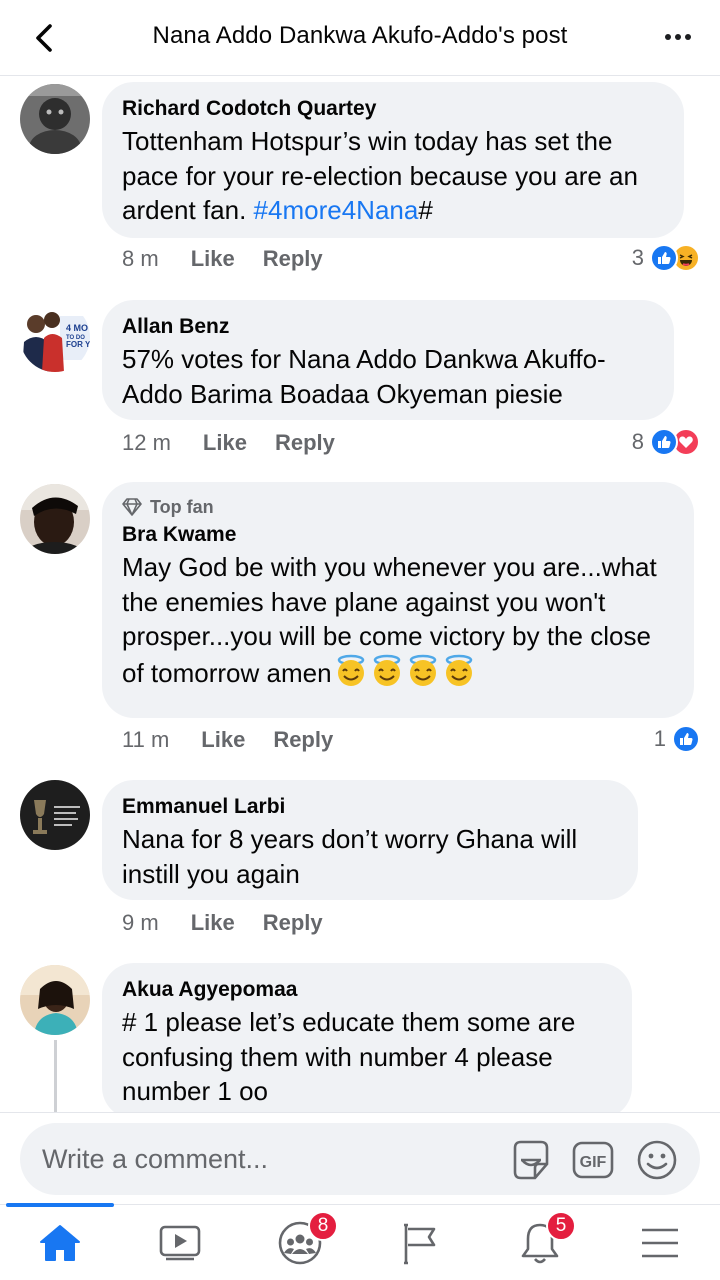 This screenshot has height=1280, width=720. I want to click on comment-input, so click(262, 1159).